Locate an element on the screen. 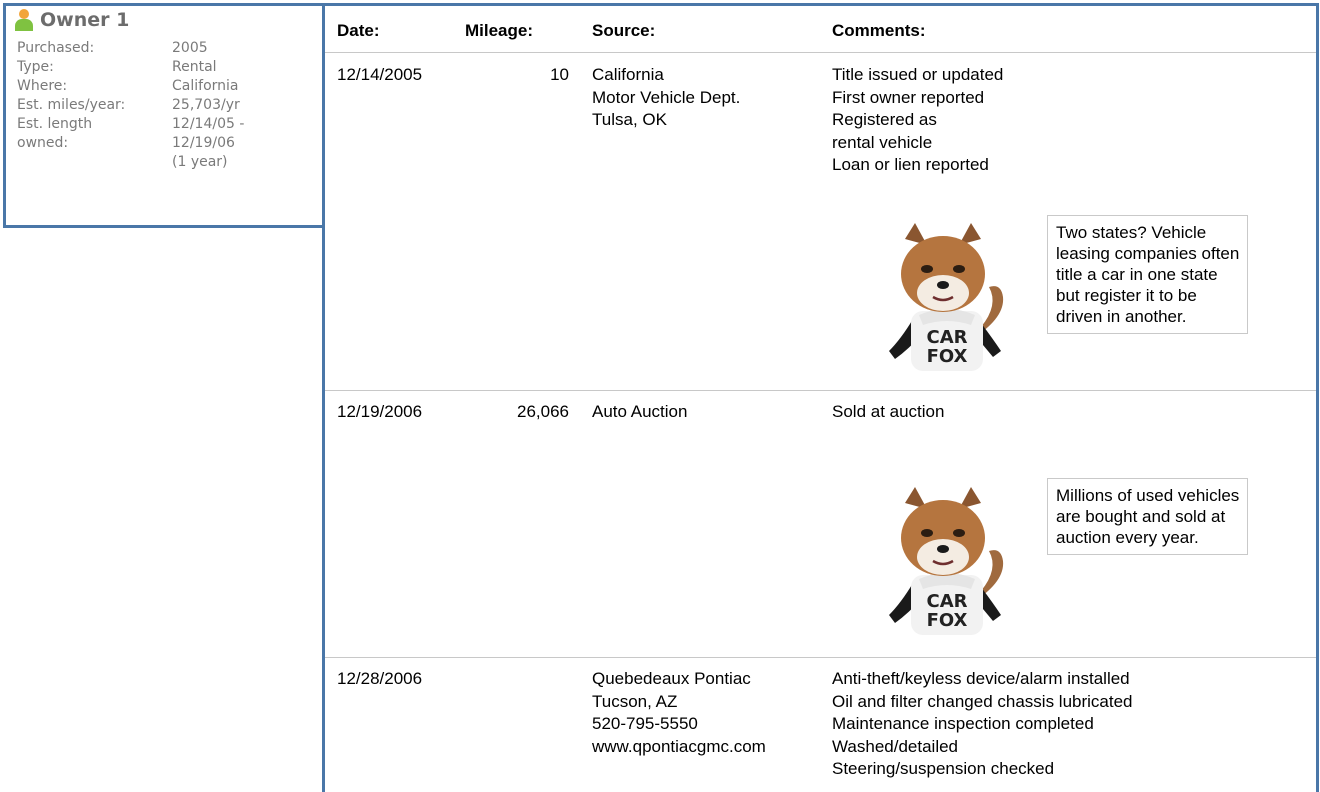 The image size is (1320, 792). owner-field-label: Est. miles/year: is located at coordinates (71, 105).